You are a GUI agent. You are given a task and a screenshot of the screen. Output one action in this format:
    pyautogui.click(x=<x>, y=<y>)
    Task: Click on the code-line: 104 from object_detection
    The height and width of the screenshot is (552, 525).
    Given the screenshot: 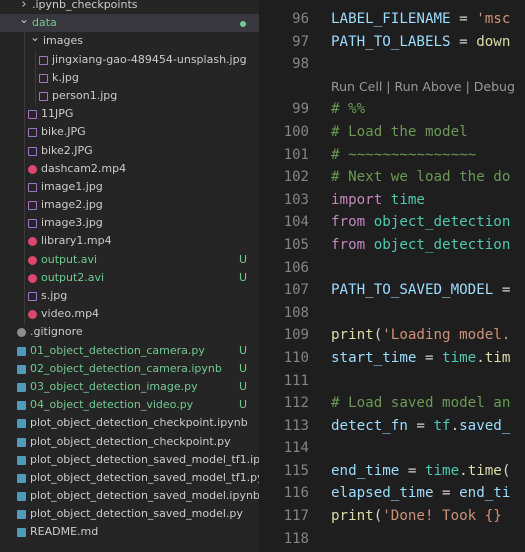 What is the action you would take?
    pyautogui.click(x=392, y=222)
    